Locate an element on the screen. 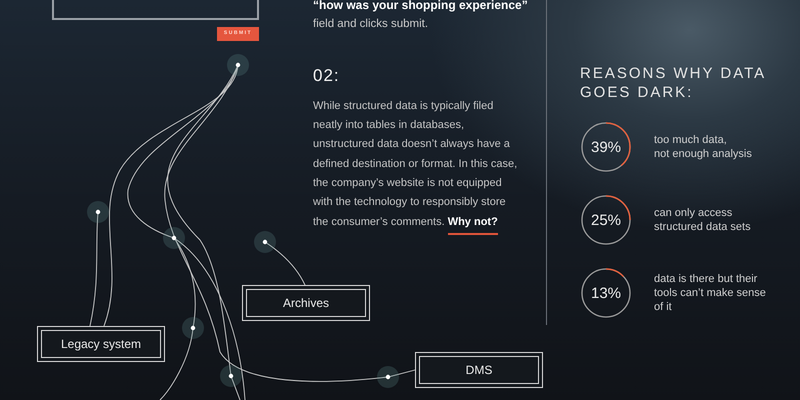  step-text: field and clicks submit. is located at coordinates (371, 24).